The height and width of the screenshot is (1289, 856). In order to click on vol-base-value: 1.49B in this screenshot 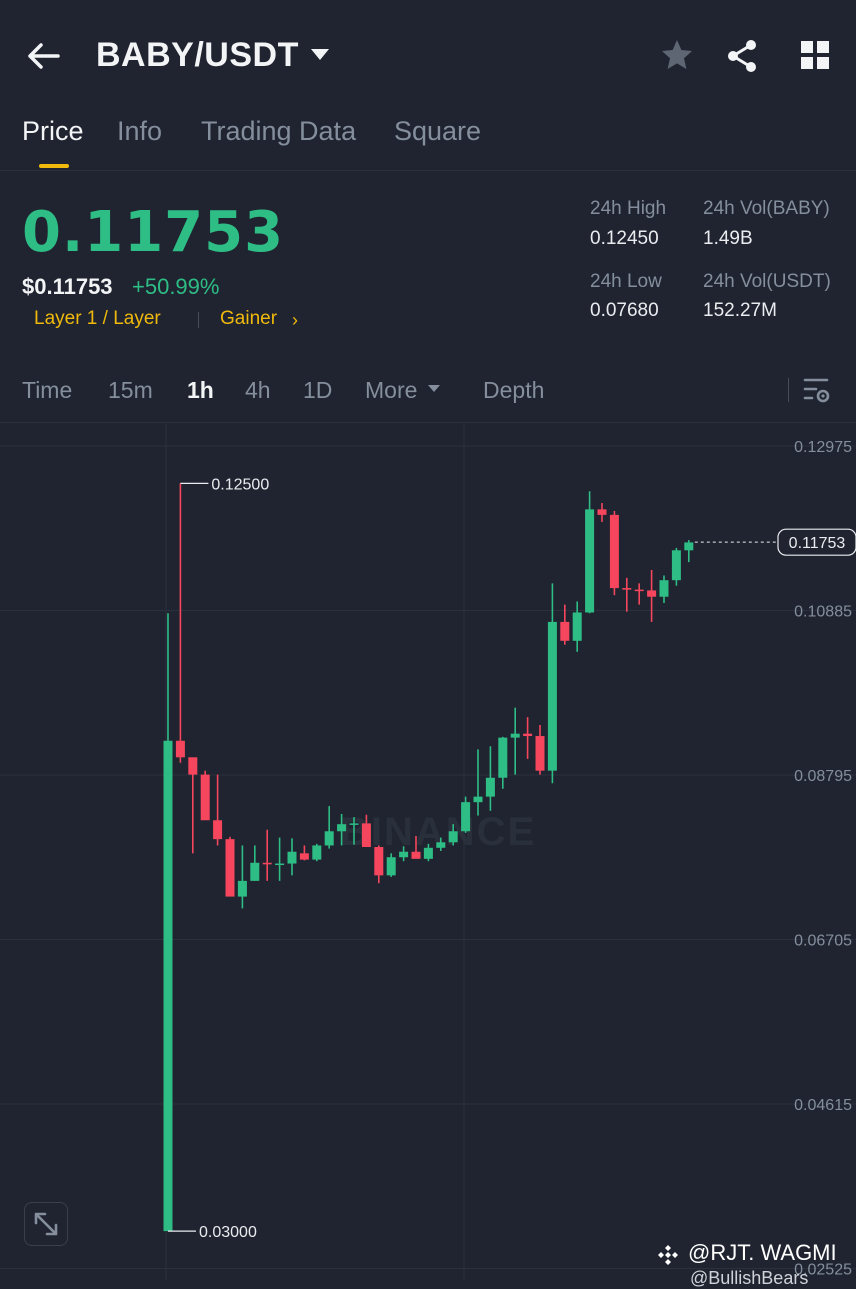, I will do `click(728, 238)`.